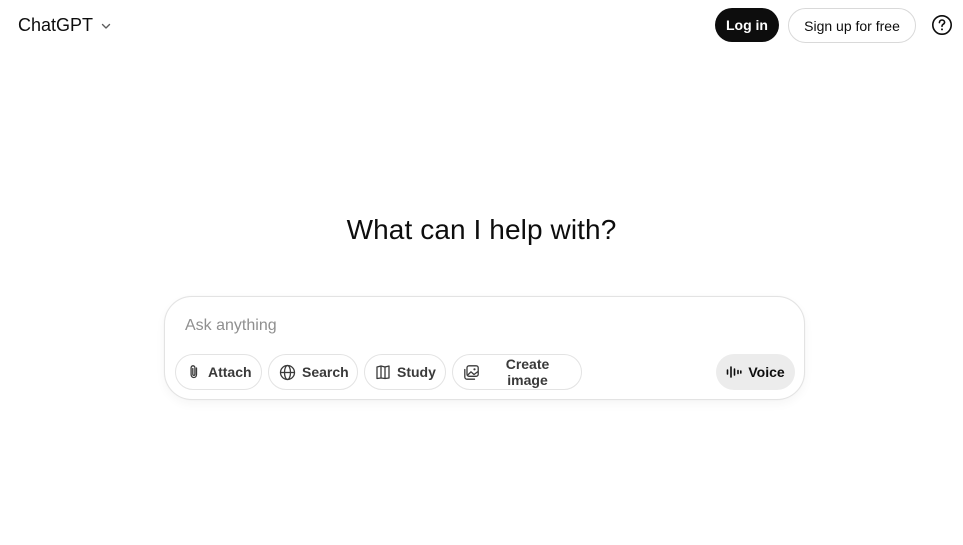 This screenshot has height=545, width=963. I want to click on create-image-button: Create image, so click(517, 372).